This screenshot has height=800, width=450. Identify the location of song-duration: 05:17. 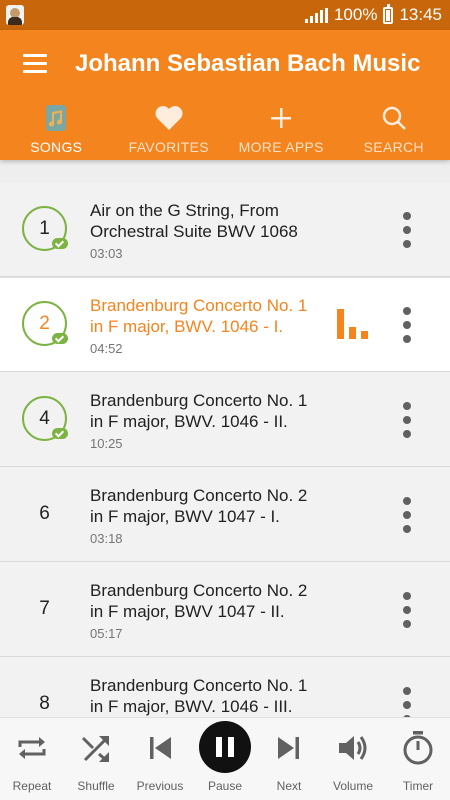
(106, 633).